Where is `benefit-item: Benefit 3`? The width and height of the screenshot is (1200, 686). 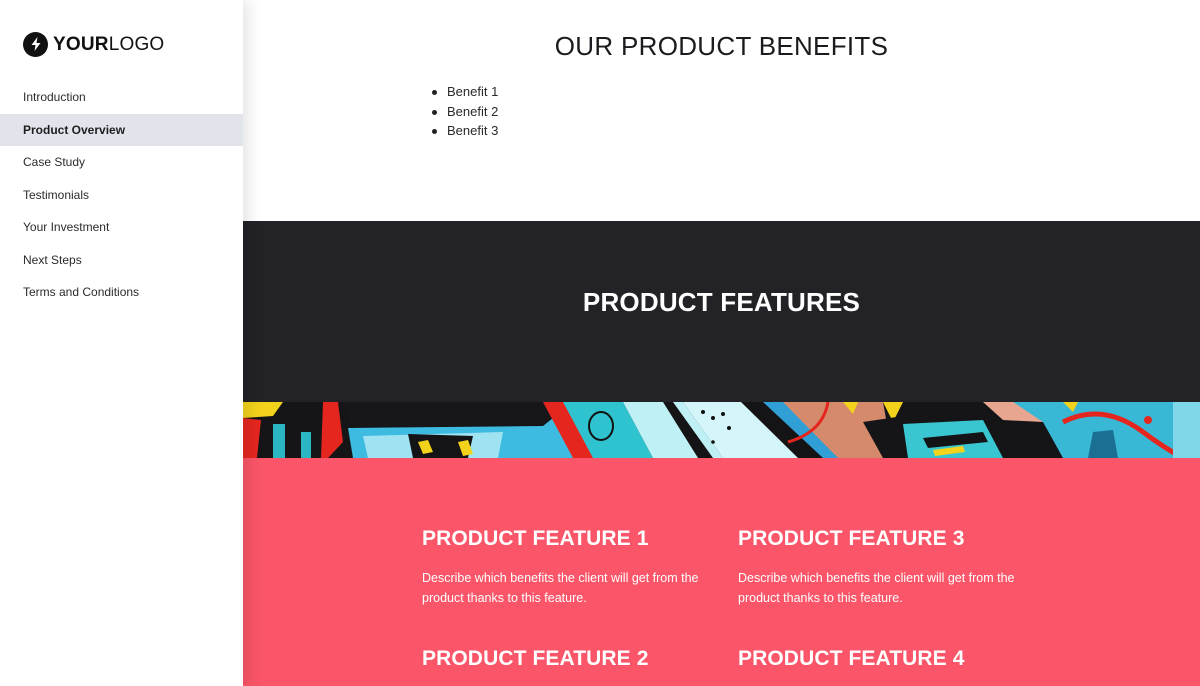
benefit-item: Benefit 3 is located at coordinates (463, 131).